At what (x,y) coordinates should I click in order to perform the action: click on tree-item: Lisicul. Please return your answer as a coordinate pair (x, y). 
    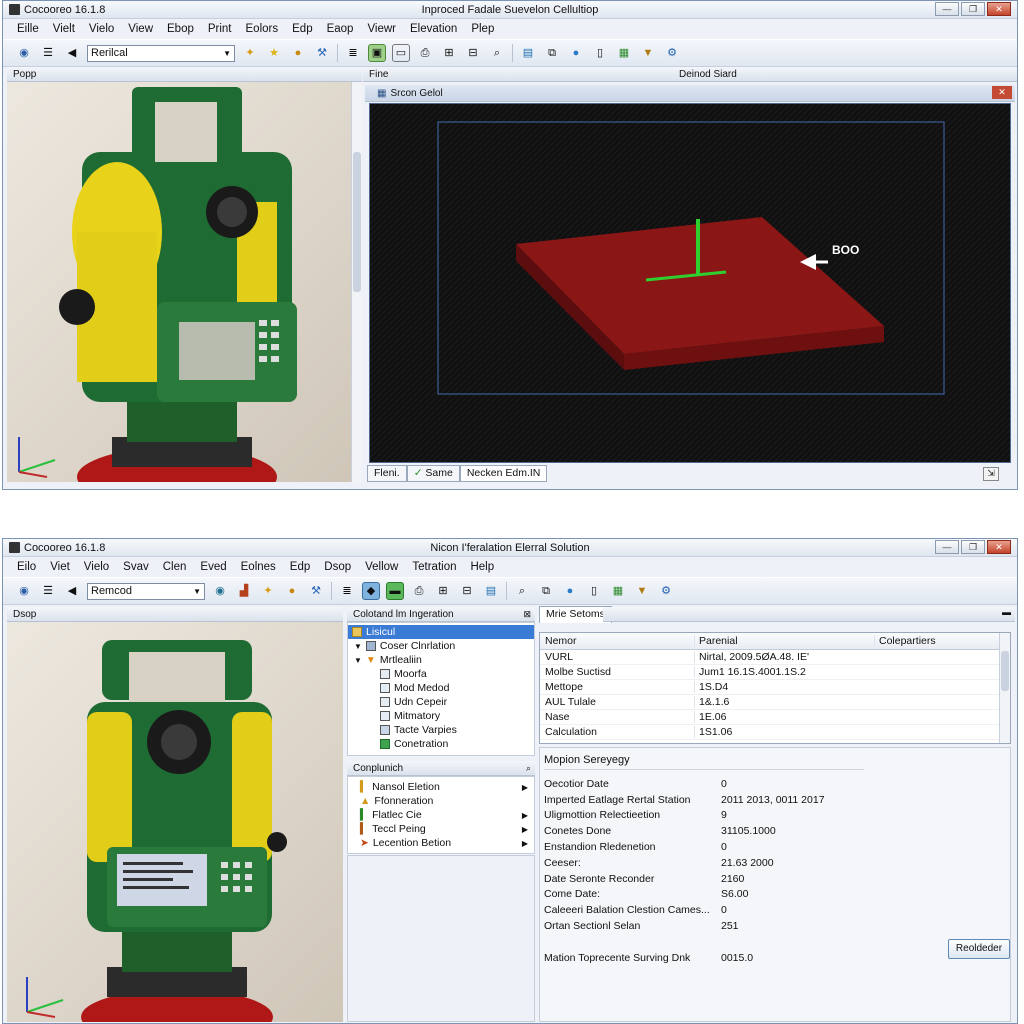
    Looking at the image, I should click on (441, 632).